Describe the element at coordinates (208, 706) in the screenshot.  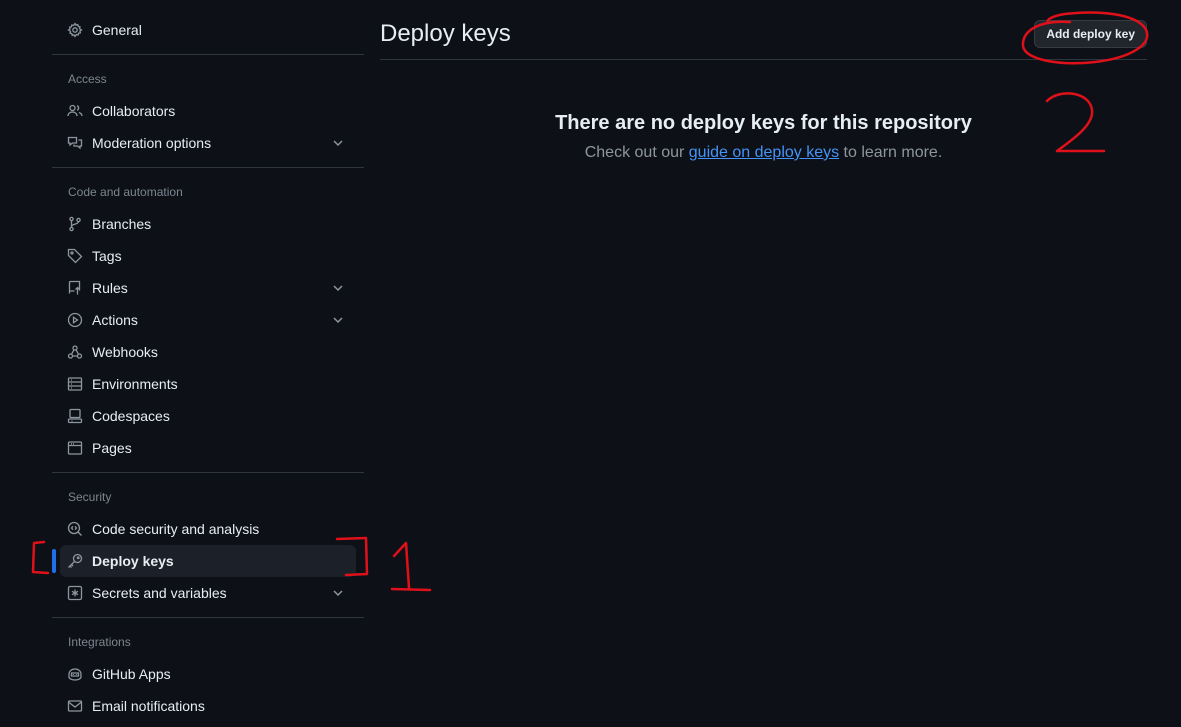
I see `sidebar-item-email-notifications: Email notifications` at that location.